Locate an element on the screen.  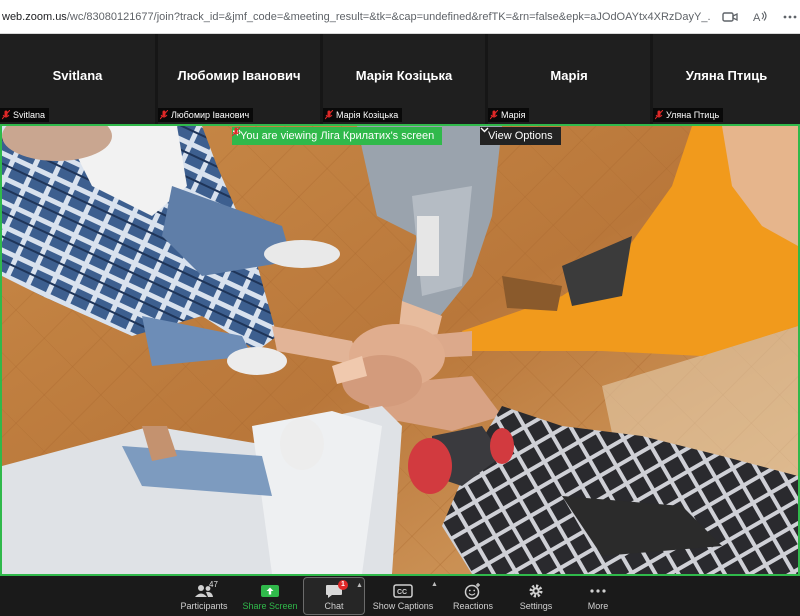
view-options-label: View Options is located at coordinates (520, 136).